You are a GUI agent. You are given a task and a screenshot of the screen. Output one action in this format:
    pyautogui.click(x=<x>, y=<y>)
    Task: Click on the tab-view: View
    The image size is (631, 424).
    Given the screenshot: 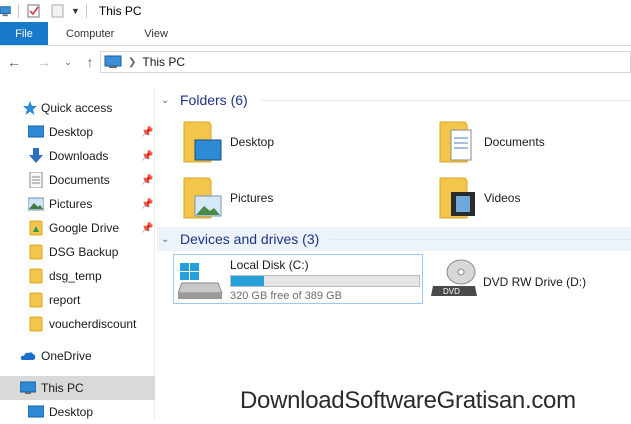 What is the action you would take?
    pyautogui.click(x=156, y=33)
    